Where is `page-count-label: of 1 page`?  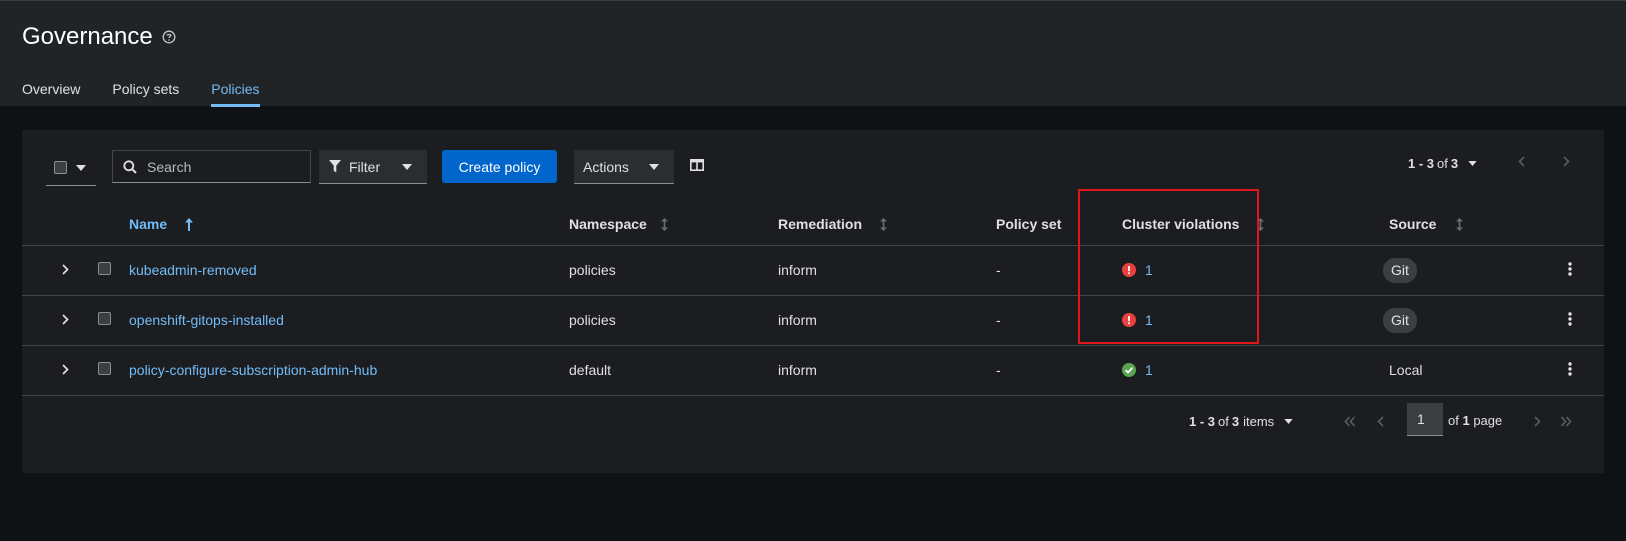 page-count-label: of 1 page is located at coordinates (1475, 420).